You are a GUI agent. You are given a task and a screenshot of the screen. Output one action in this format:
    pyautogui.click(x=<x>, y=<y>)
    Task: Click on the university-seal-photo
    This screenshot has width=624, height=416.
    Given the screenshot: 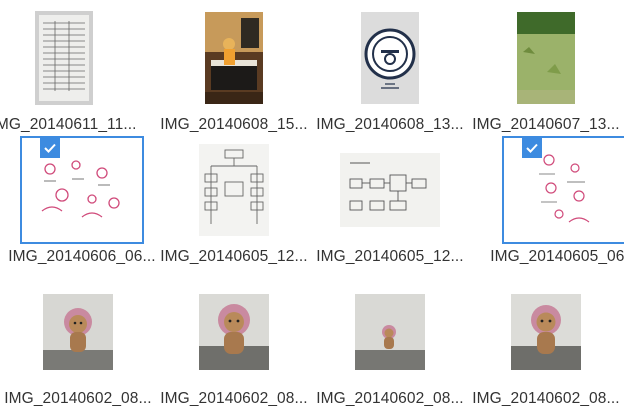 What is the action you would take?
    pyautogui.click(x=390, y=58)
    